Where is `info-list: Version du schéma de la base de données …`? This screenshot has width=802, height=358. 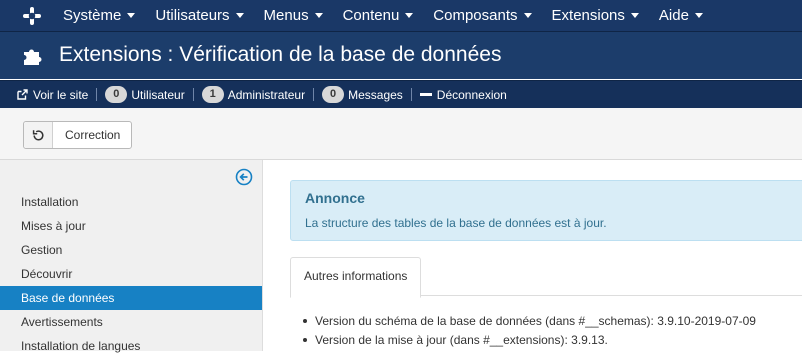 info-list: Version du schéma de la base de données … is located at coordinates (529, 331).